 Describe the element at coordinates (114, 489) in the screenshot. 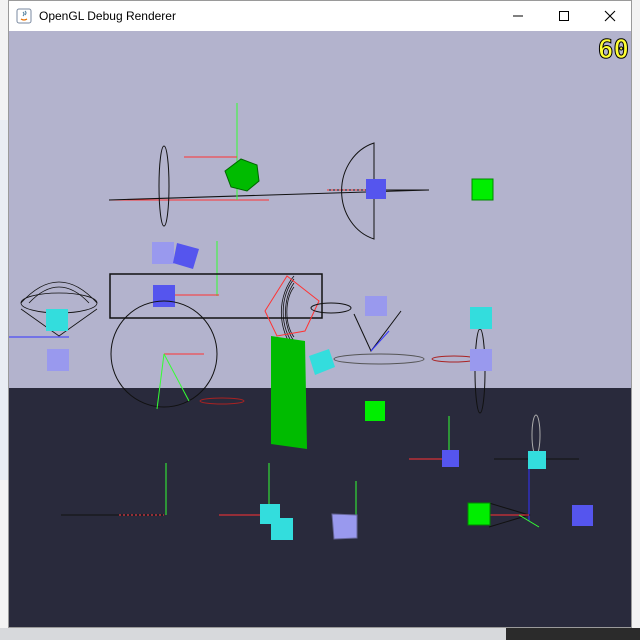

I see `axis-gizmo` at that location.